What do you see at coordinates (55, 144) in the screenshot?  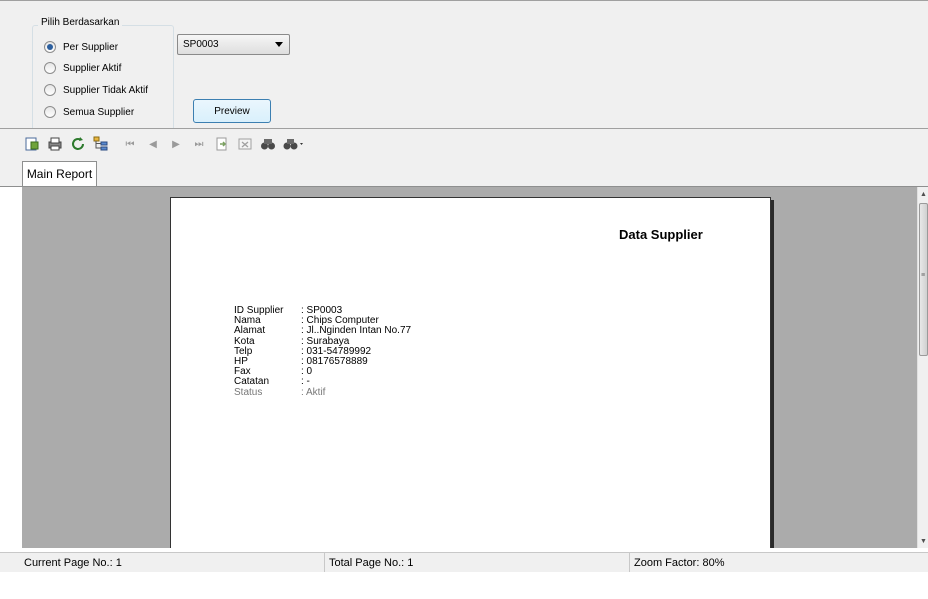 I see `print-icon` at bounding box center [55, 144].